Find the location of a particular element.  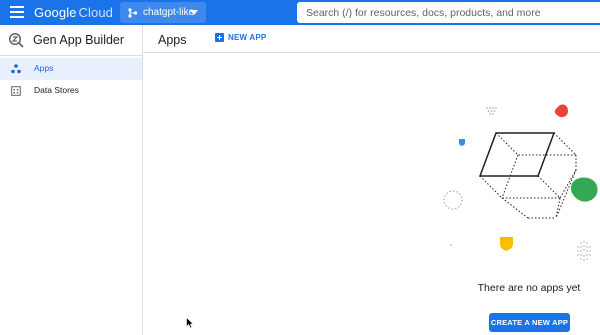

project-name: chatgpt-like is located at coordinates (169, 12).